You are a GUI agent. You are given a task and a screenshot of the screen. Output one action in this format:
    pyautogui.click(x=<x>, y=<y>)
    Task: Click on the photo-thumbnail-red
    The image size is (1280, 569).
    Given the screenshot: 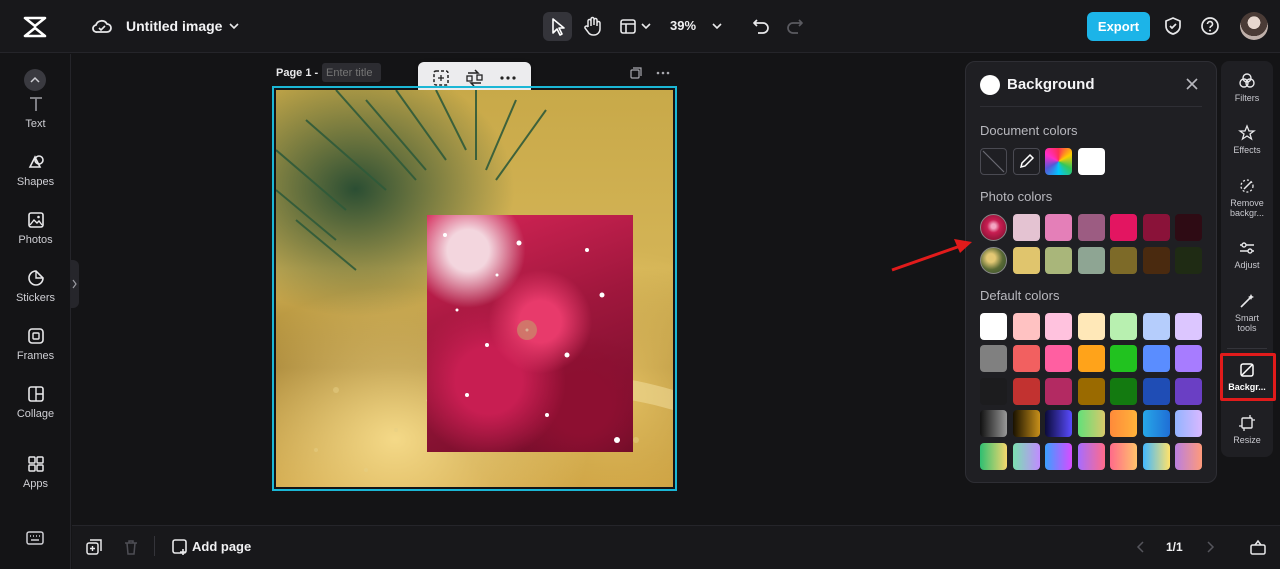 What is the action you would take?
    pyautogui.click(x=993, y=227)
    